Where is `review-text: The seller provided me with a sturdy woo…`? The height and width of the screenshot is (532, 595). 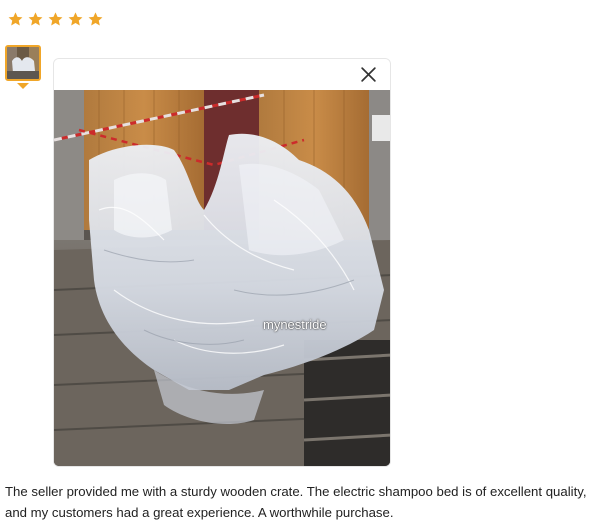
review-text: The seller provided me with a sturdy woo… is located at coordinates (296, 502).